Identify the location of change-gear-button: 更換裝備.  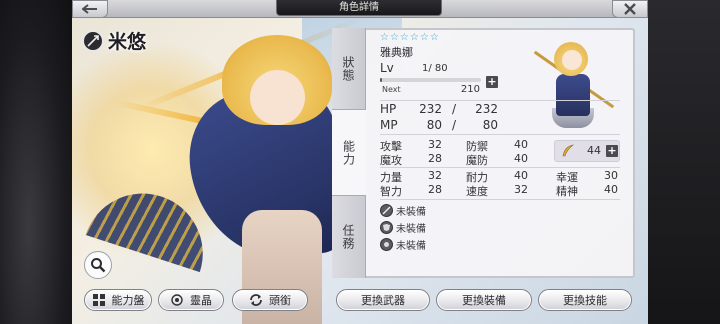
(484, 300).